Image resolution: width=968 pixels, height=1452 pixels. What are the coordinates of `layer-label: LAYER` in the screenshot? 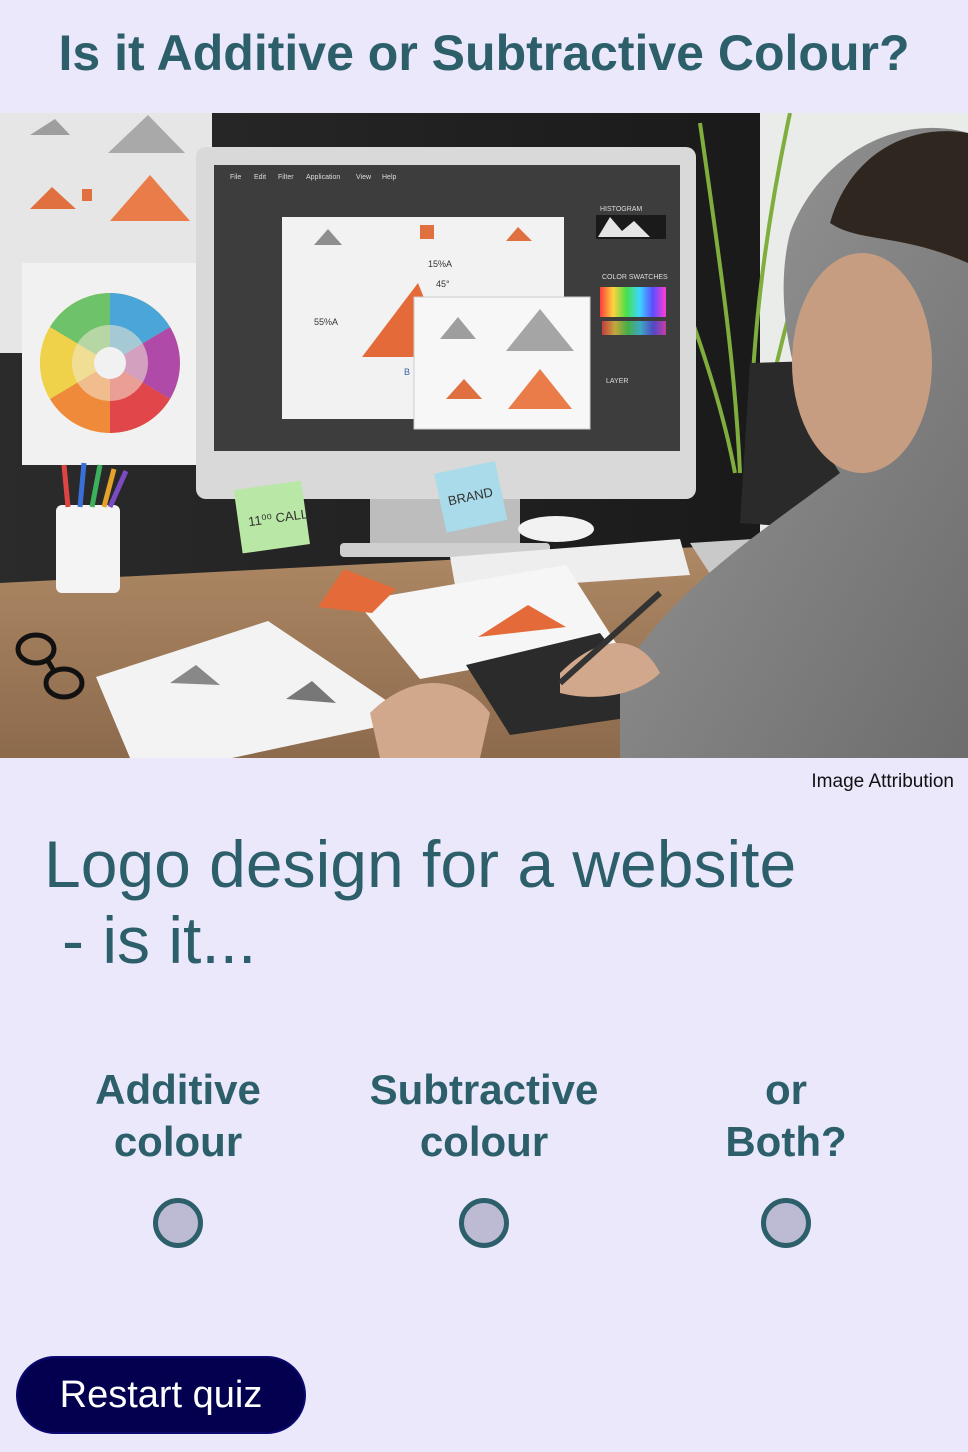 It's located at (617, 381).